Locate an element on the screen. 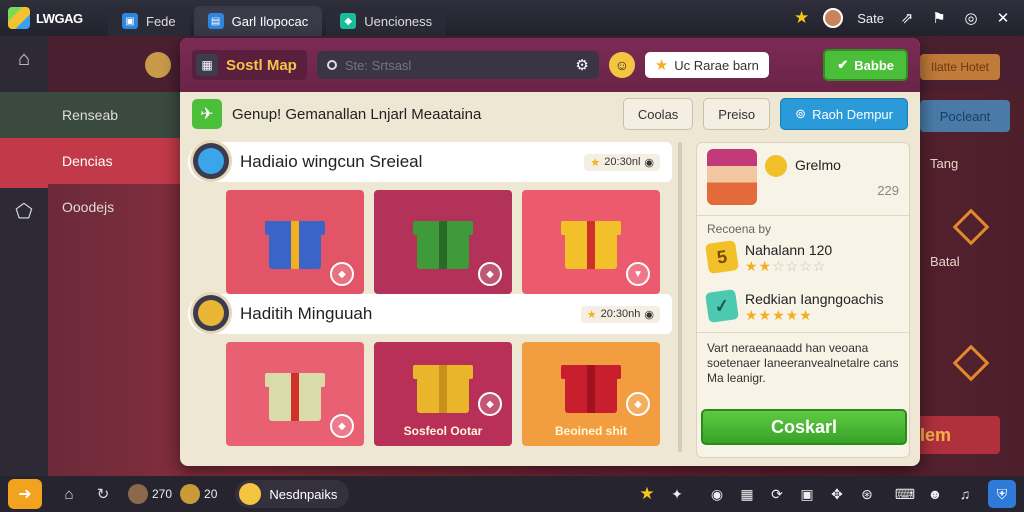 This screenshot has width=1024, height=512. panel-header: Grelmo 229 is located at coordinates (803, 179).